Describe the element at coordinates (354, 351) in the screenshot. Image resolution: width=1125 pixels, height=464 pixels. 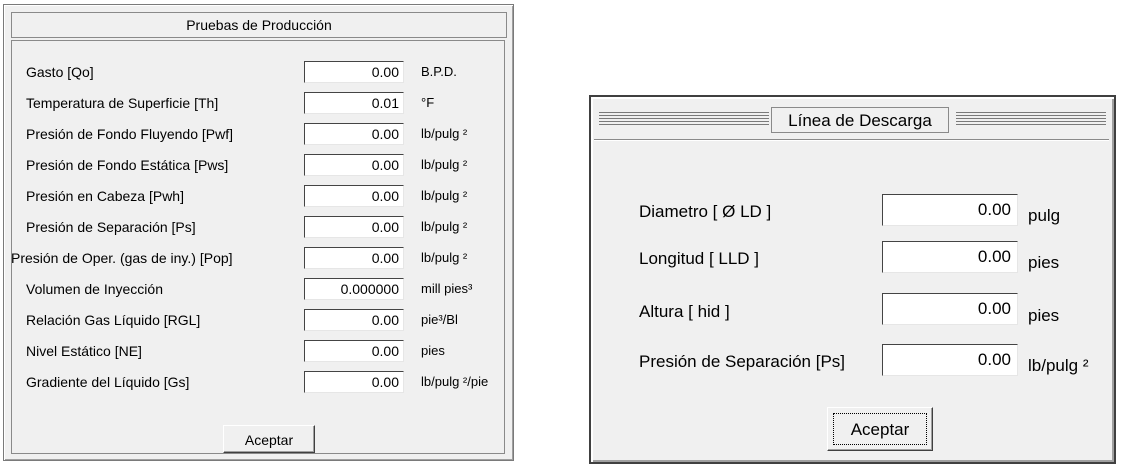
I see `ne-input: 0.00` at that location.